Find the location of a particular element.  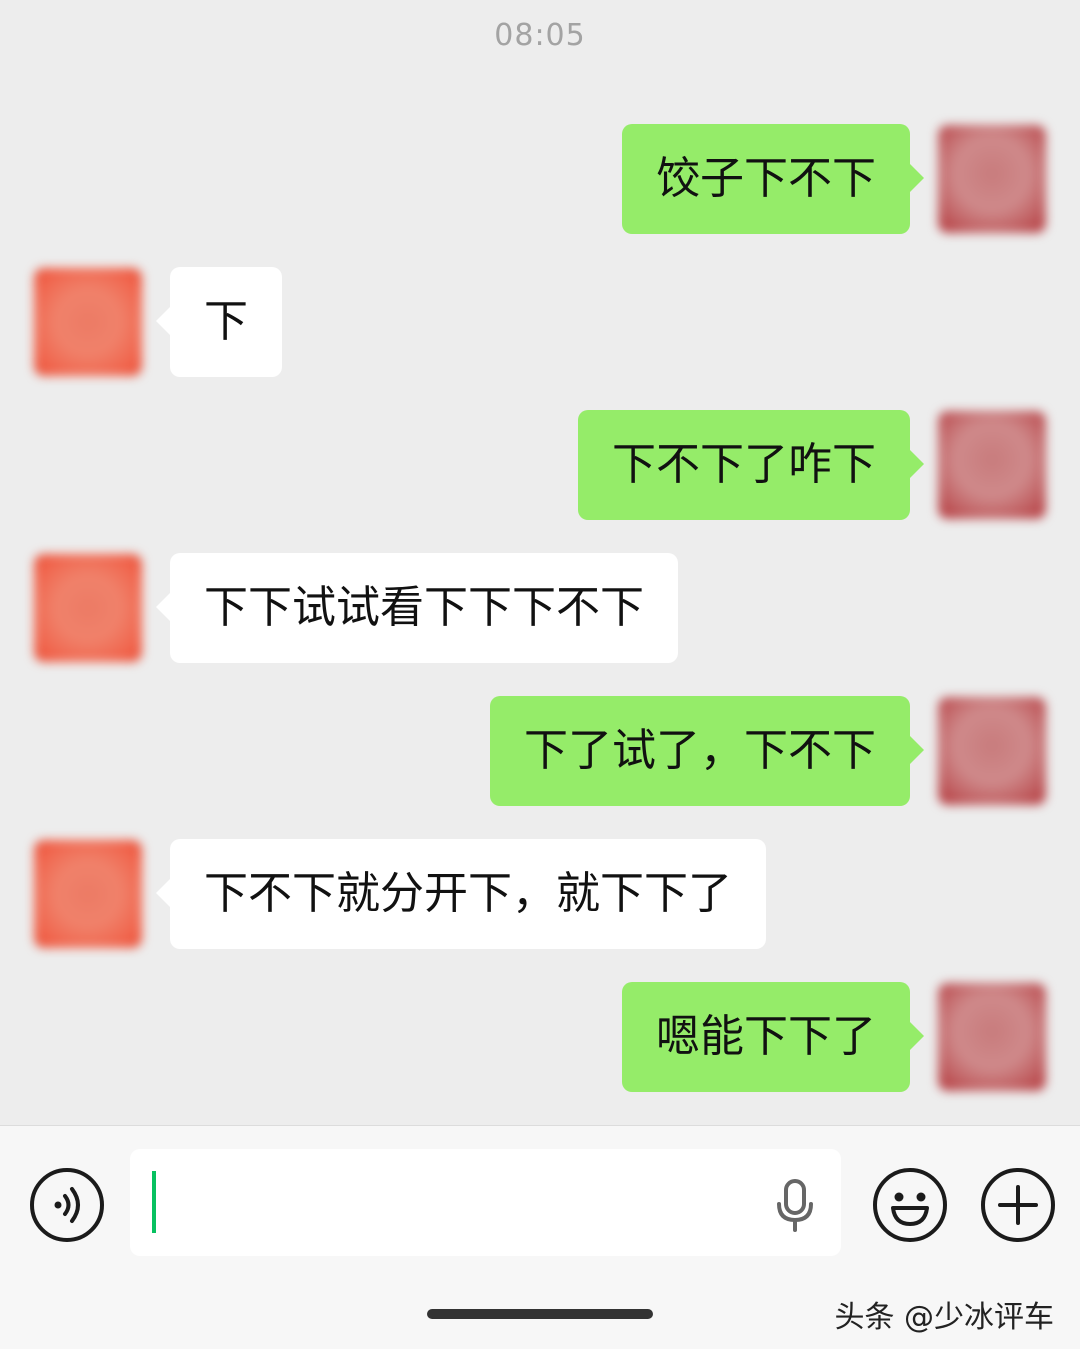

emoji-button is located at coordinates (910, 1205).